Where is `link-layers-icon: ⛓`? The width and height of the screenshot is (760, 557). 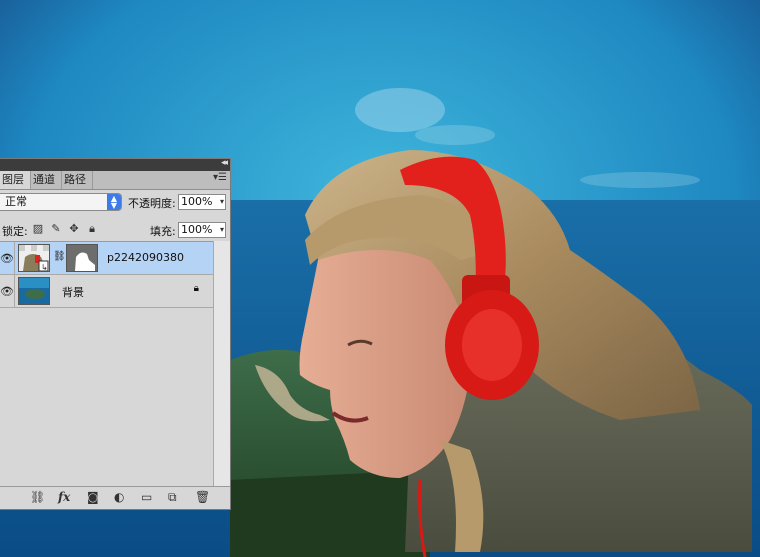 link-layers-icon: ⛓ is located at coordinates (37, 497).